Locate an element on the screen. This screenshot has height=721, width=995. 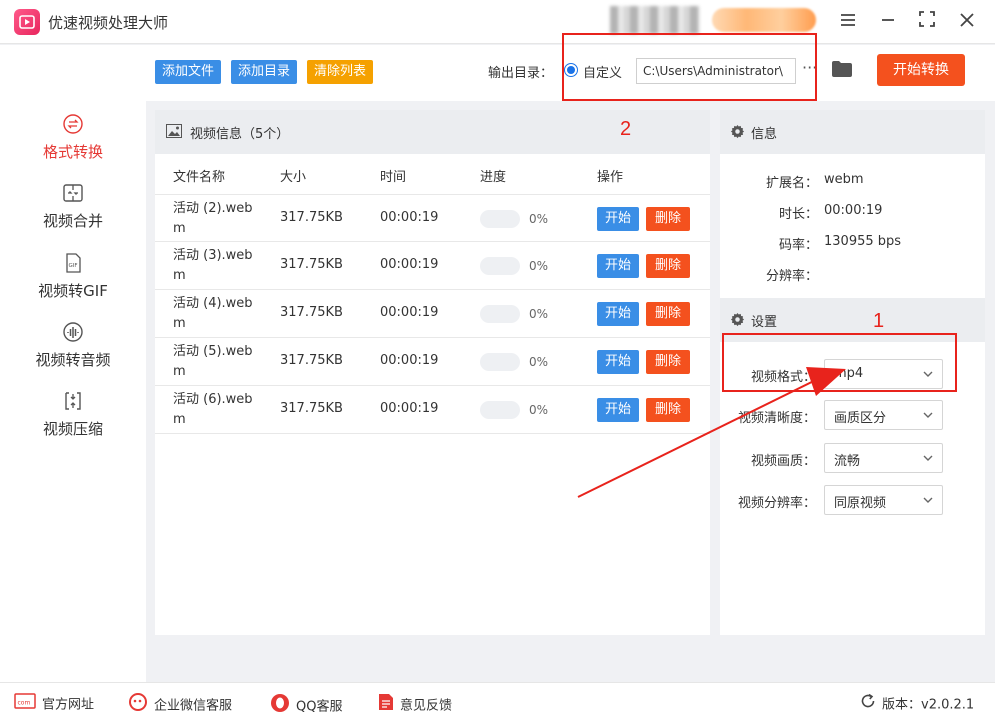
video-resolution-row: 视频分辨率： 同原视频 is located at coordinates (852, 501).